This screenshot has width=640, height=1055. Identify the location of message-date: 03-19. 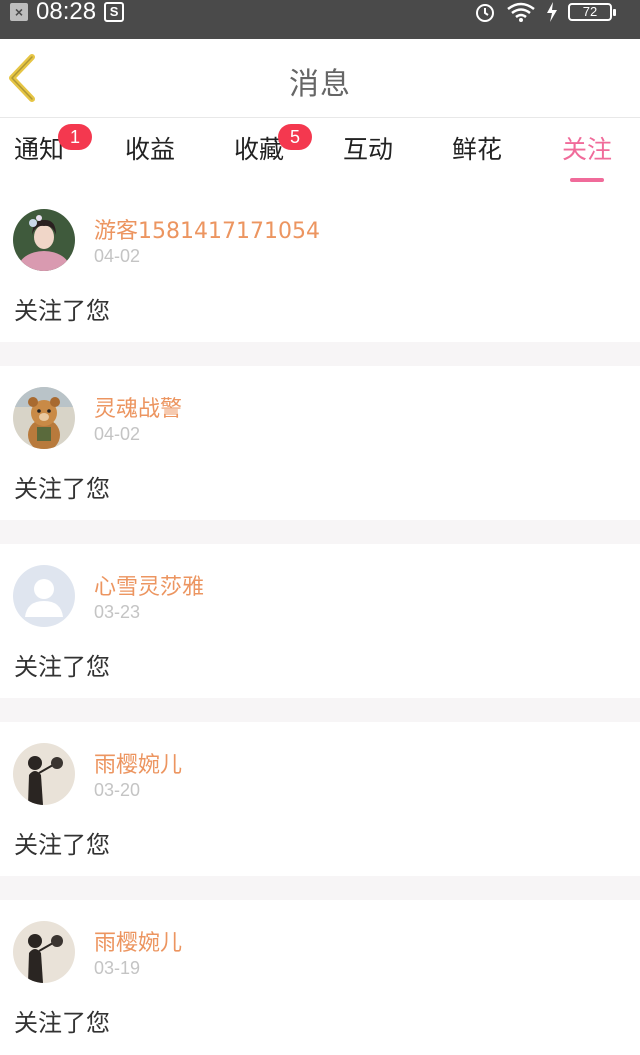
(117, 968).